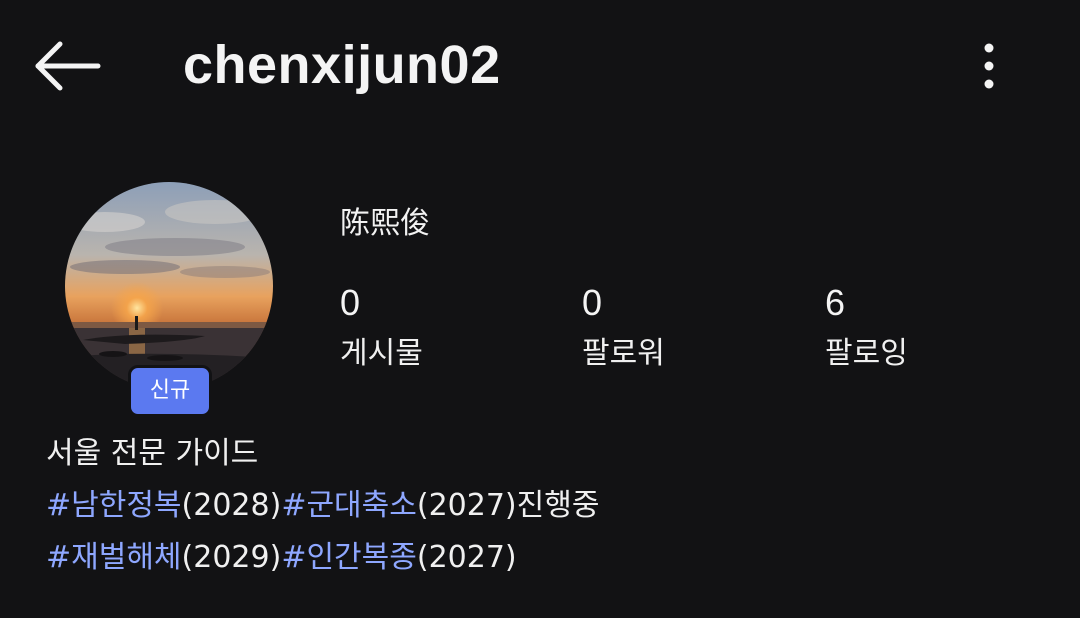 This screenshot has height=618, width=1080. I want to click on bio-line-1: 서울 전문 가이드, so click(152, 453).